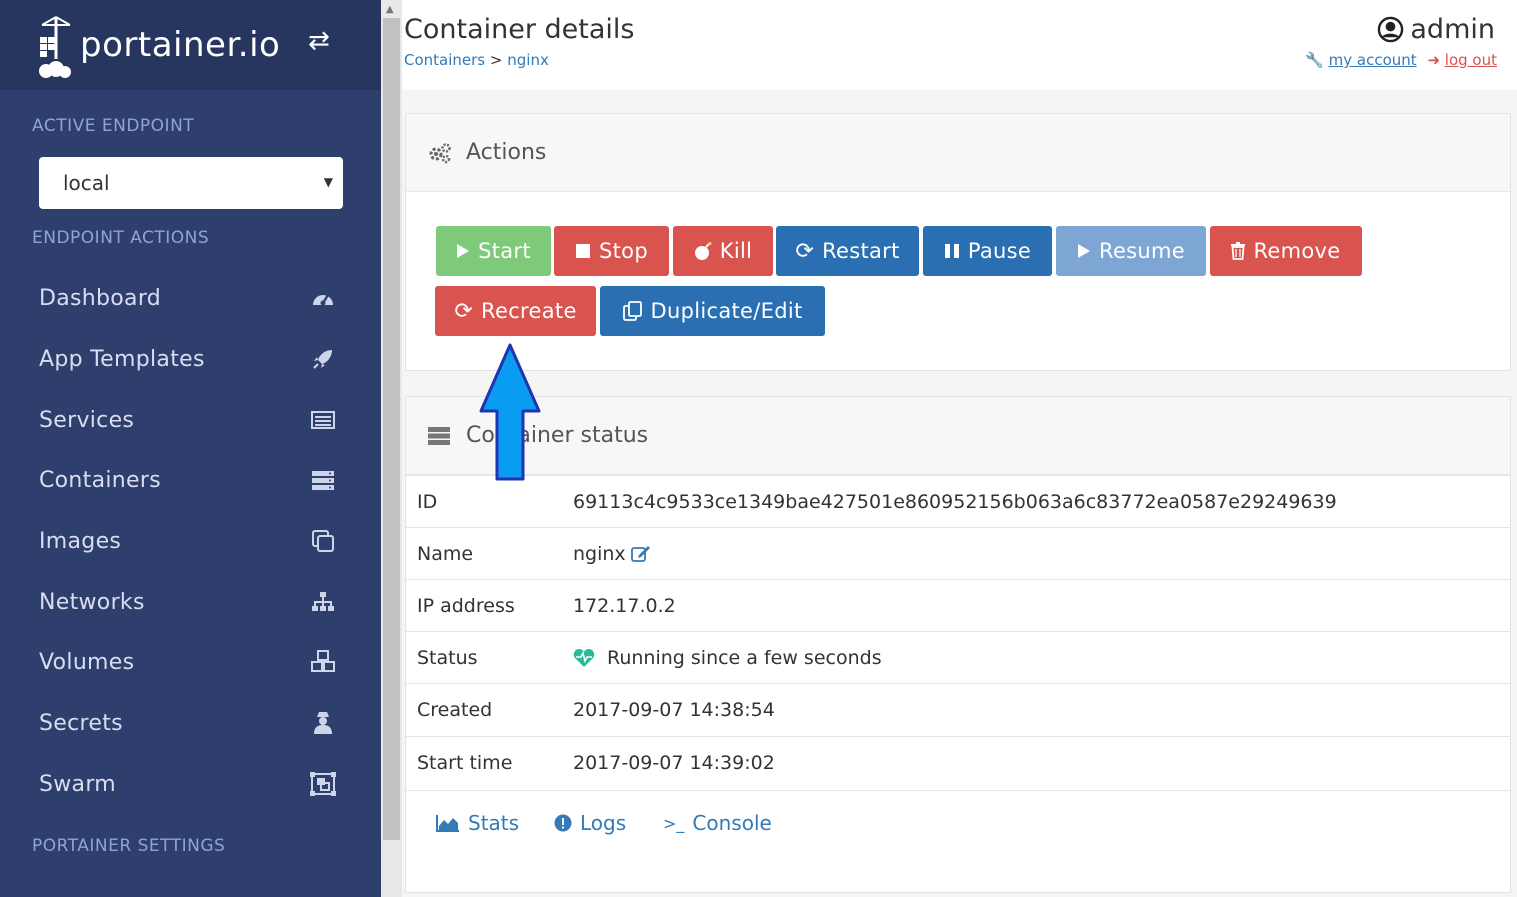 The width and height of the screenshot is (1517, 897). What do you see at coordinates (1297, 251) in the screenshot?
I see `remove-label: Remove` at bounding box center [1297, 251].